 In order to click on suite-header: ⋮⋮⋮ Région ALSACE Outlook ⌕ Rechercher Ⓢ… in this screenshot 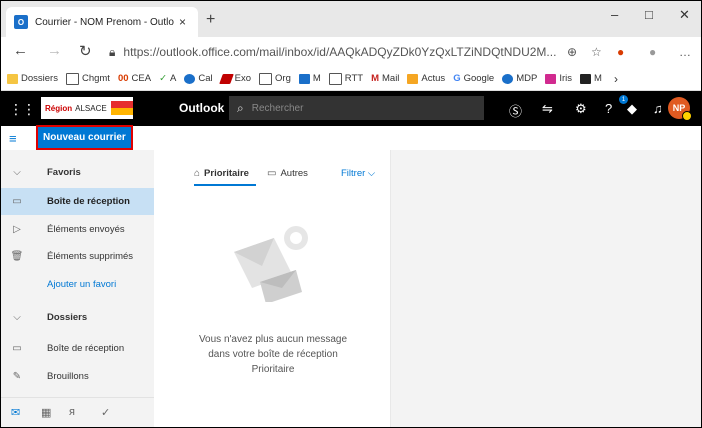, I will do `click(351, 108)`.